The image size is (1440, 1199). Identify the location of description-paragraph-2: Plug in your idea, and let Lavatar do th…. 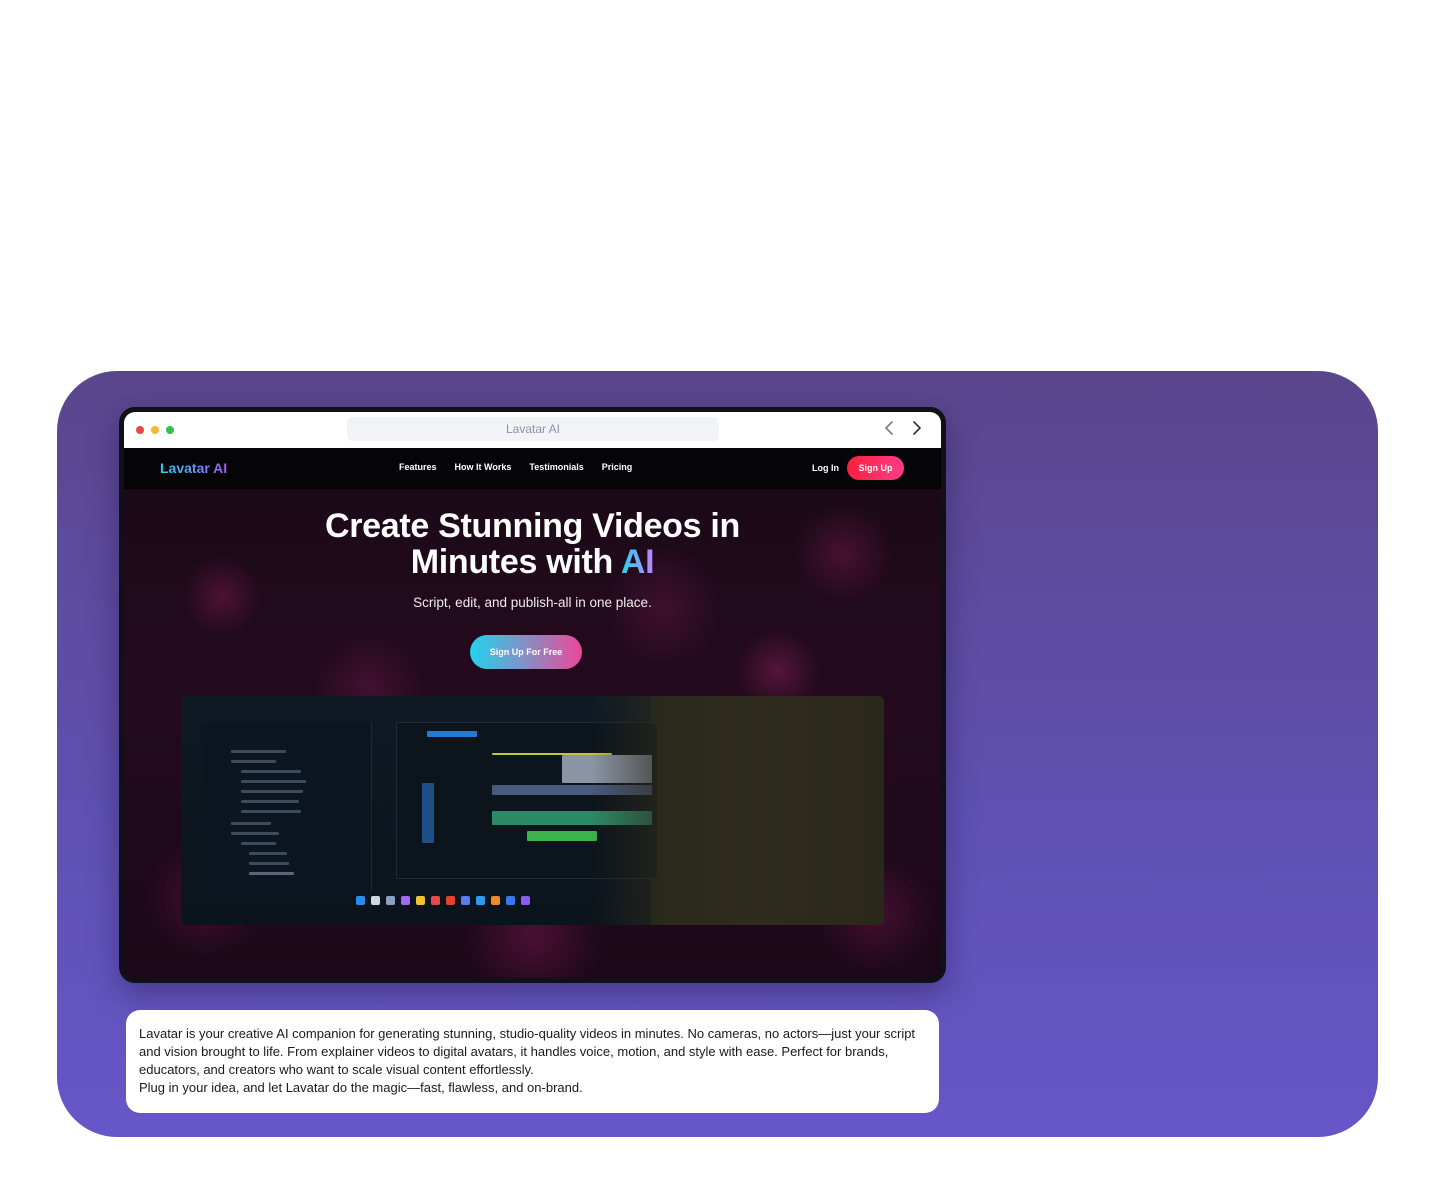
(361, 1087).